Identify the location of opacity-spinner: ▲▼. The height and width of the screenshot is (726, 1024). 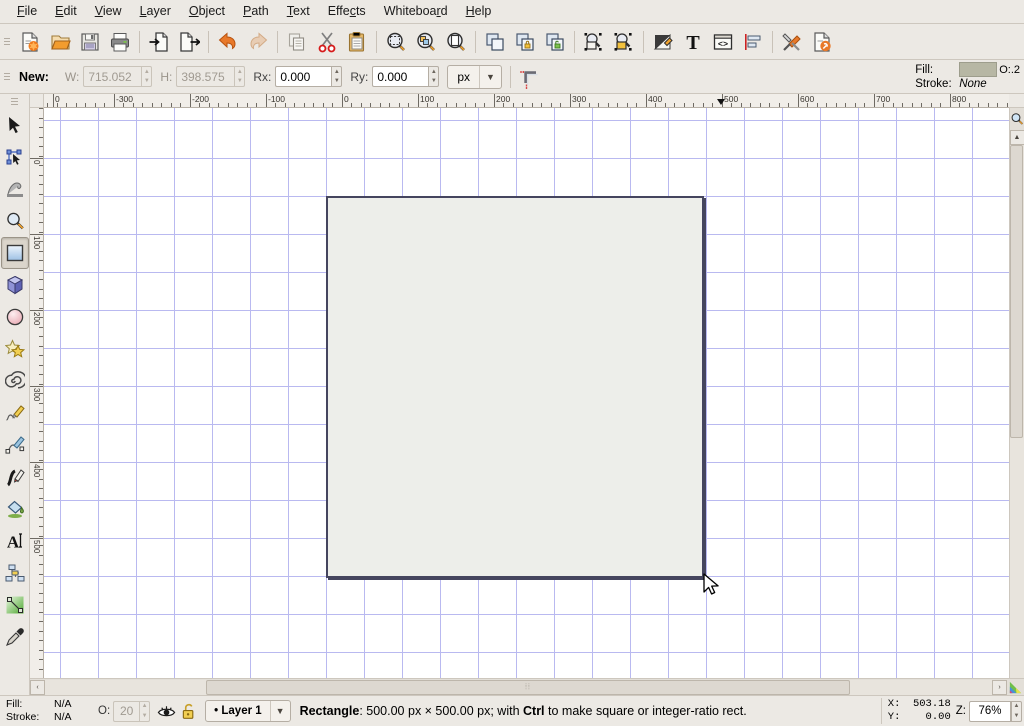
(132, 711).